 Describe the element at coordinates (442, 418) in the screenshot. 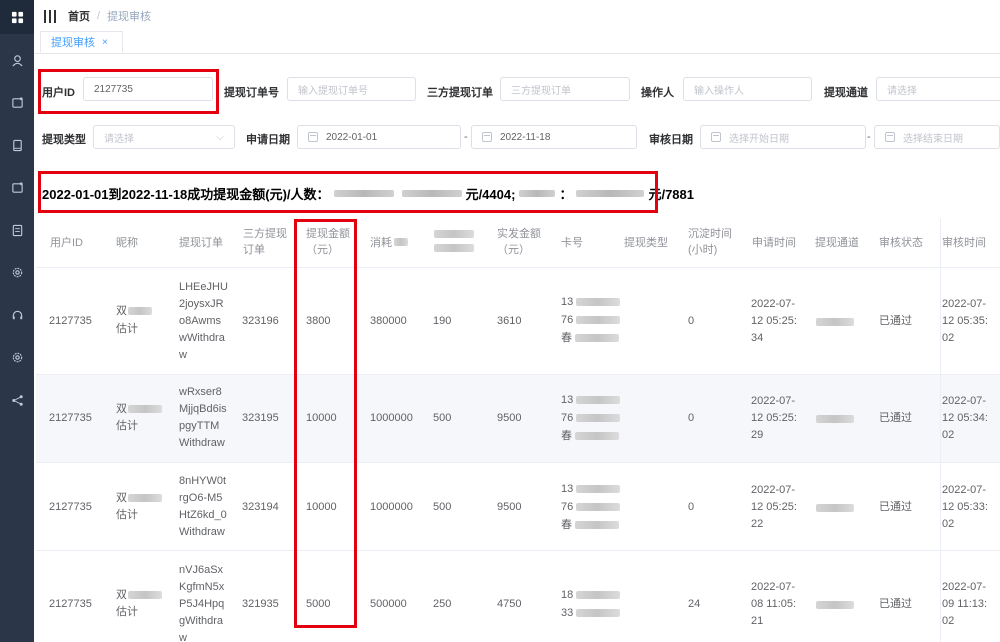

I see `cell-col7: 500` at that location.